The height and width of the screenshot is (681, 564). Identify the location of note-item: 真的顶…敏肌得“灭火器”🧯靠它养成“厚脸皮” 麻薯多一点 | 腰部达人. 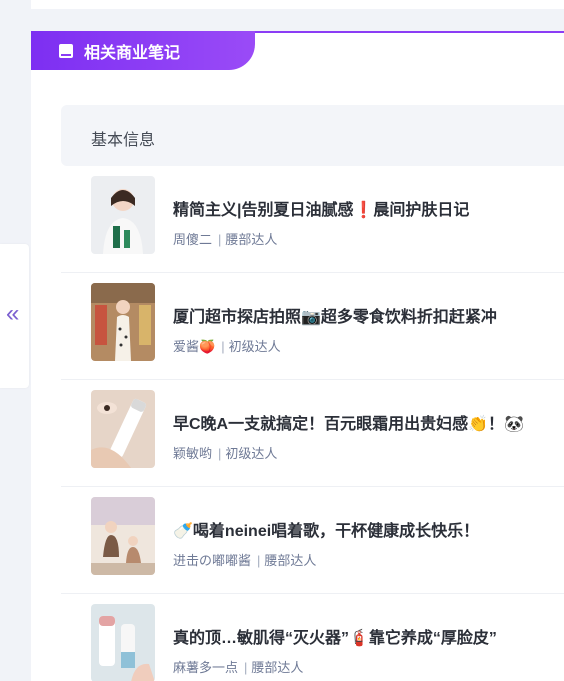
(312, 637).